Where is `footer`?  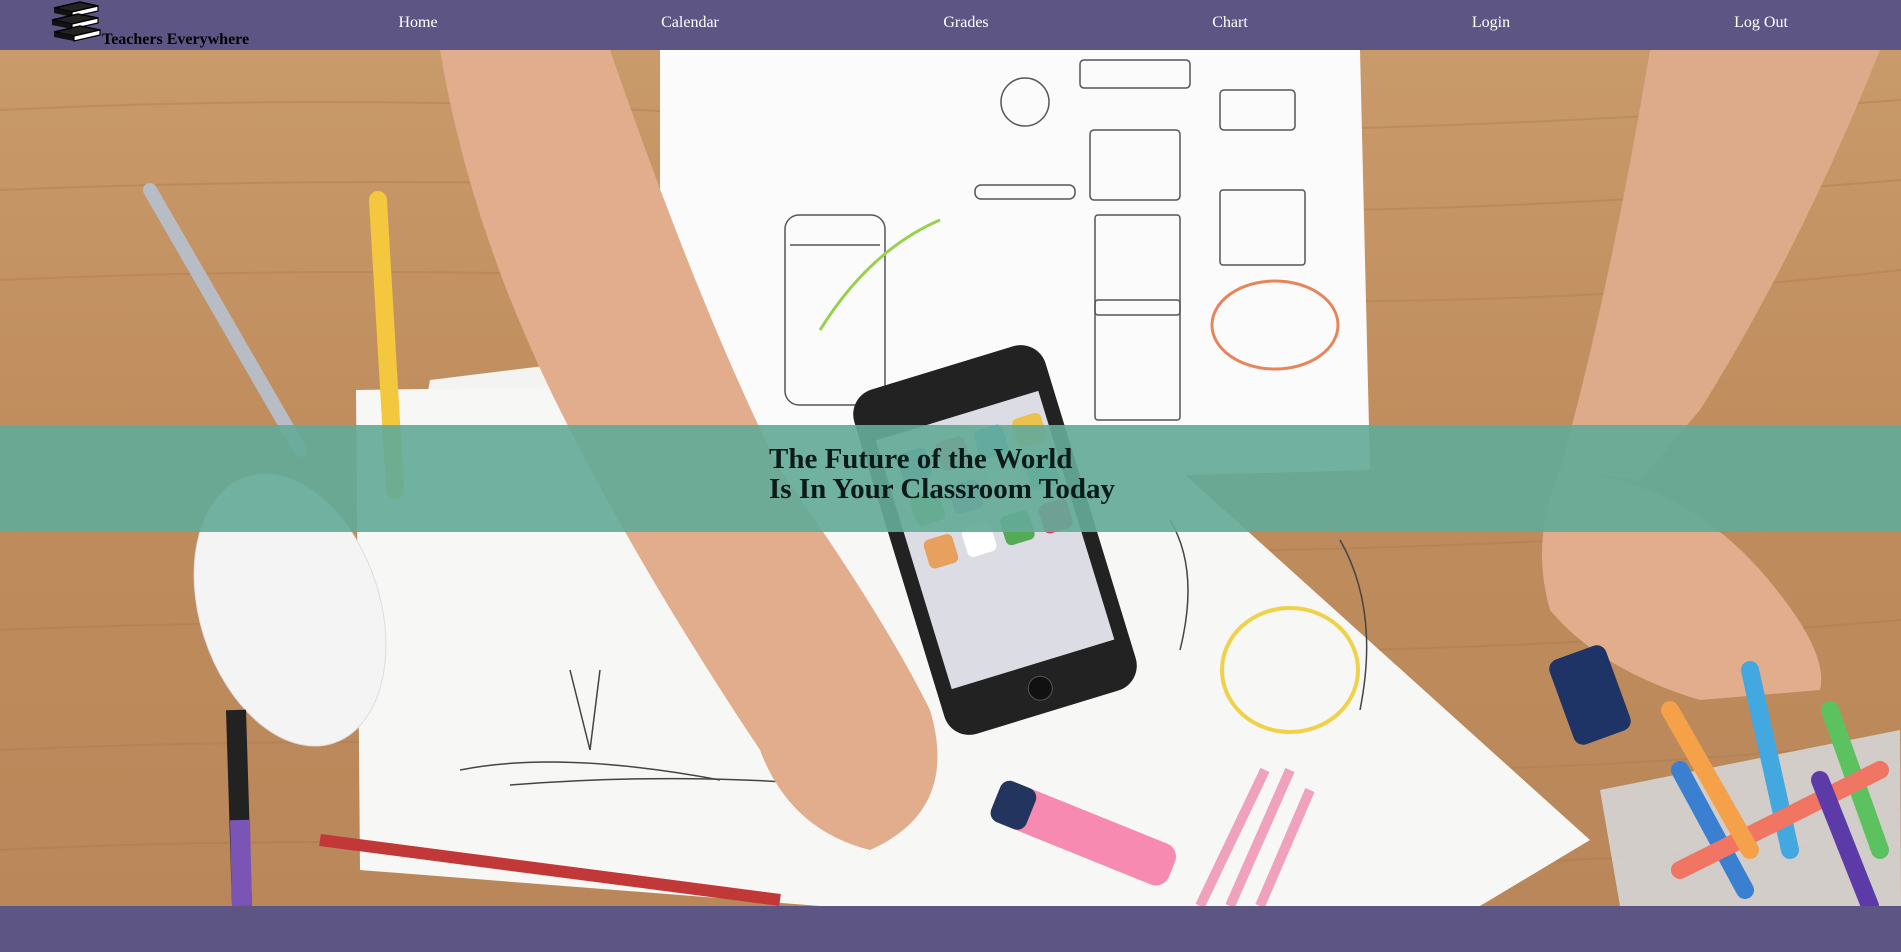
footer is located at coordinates (950, 929).